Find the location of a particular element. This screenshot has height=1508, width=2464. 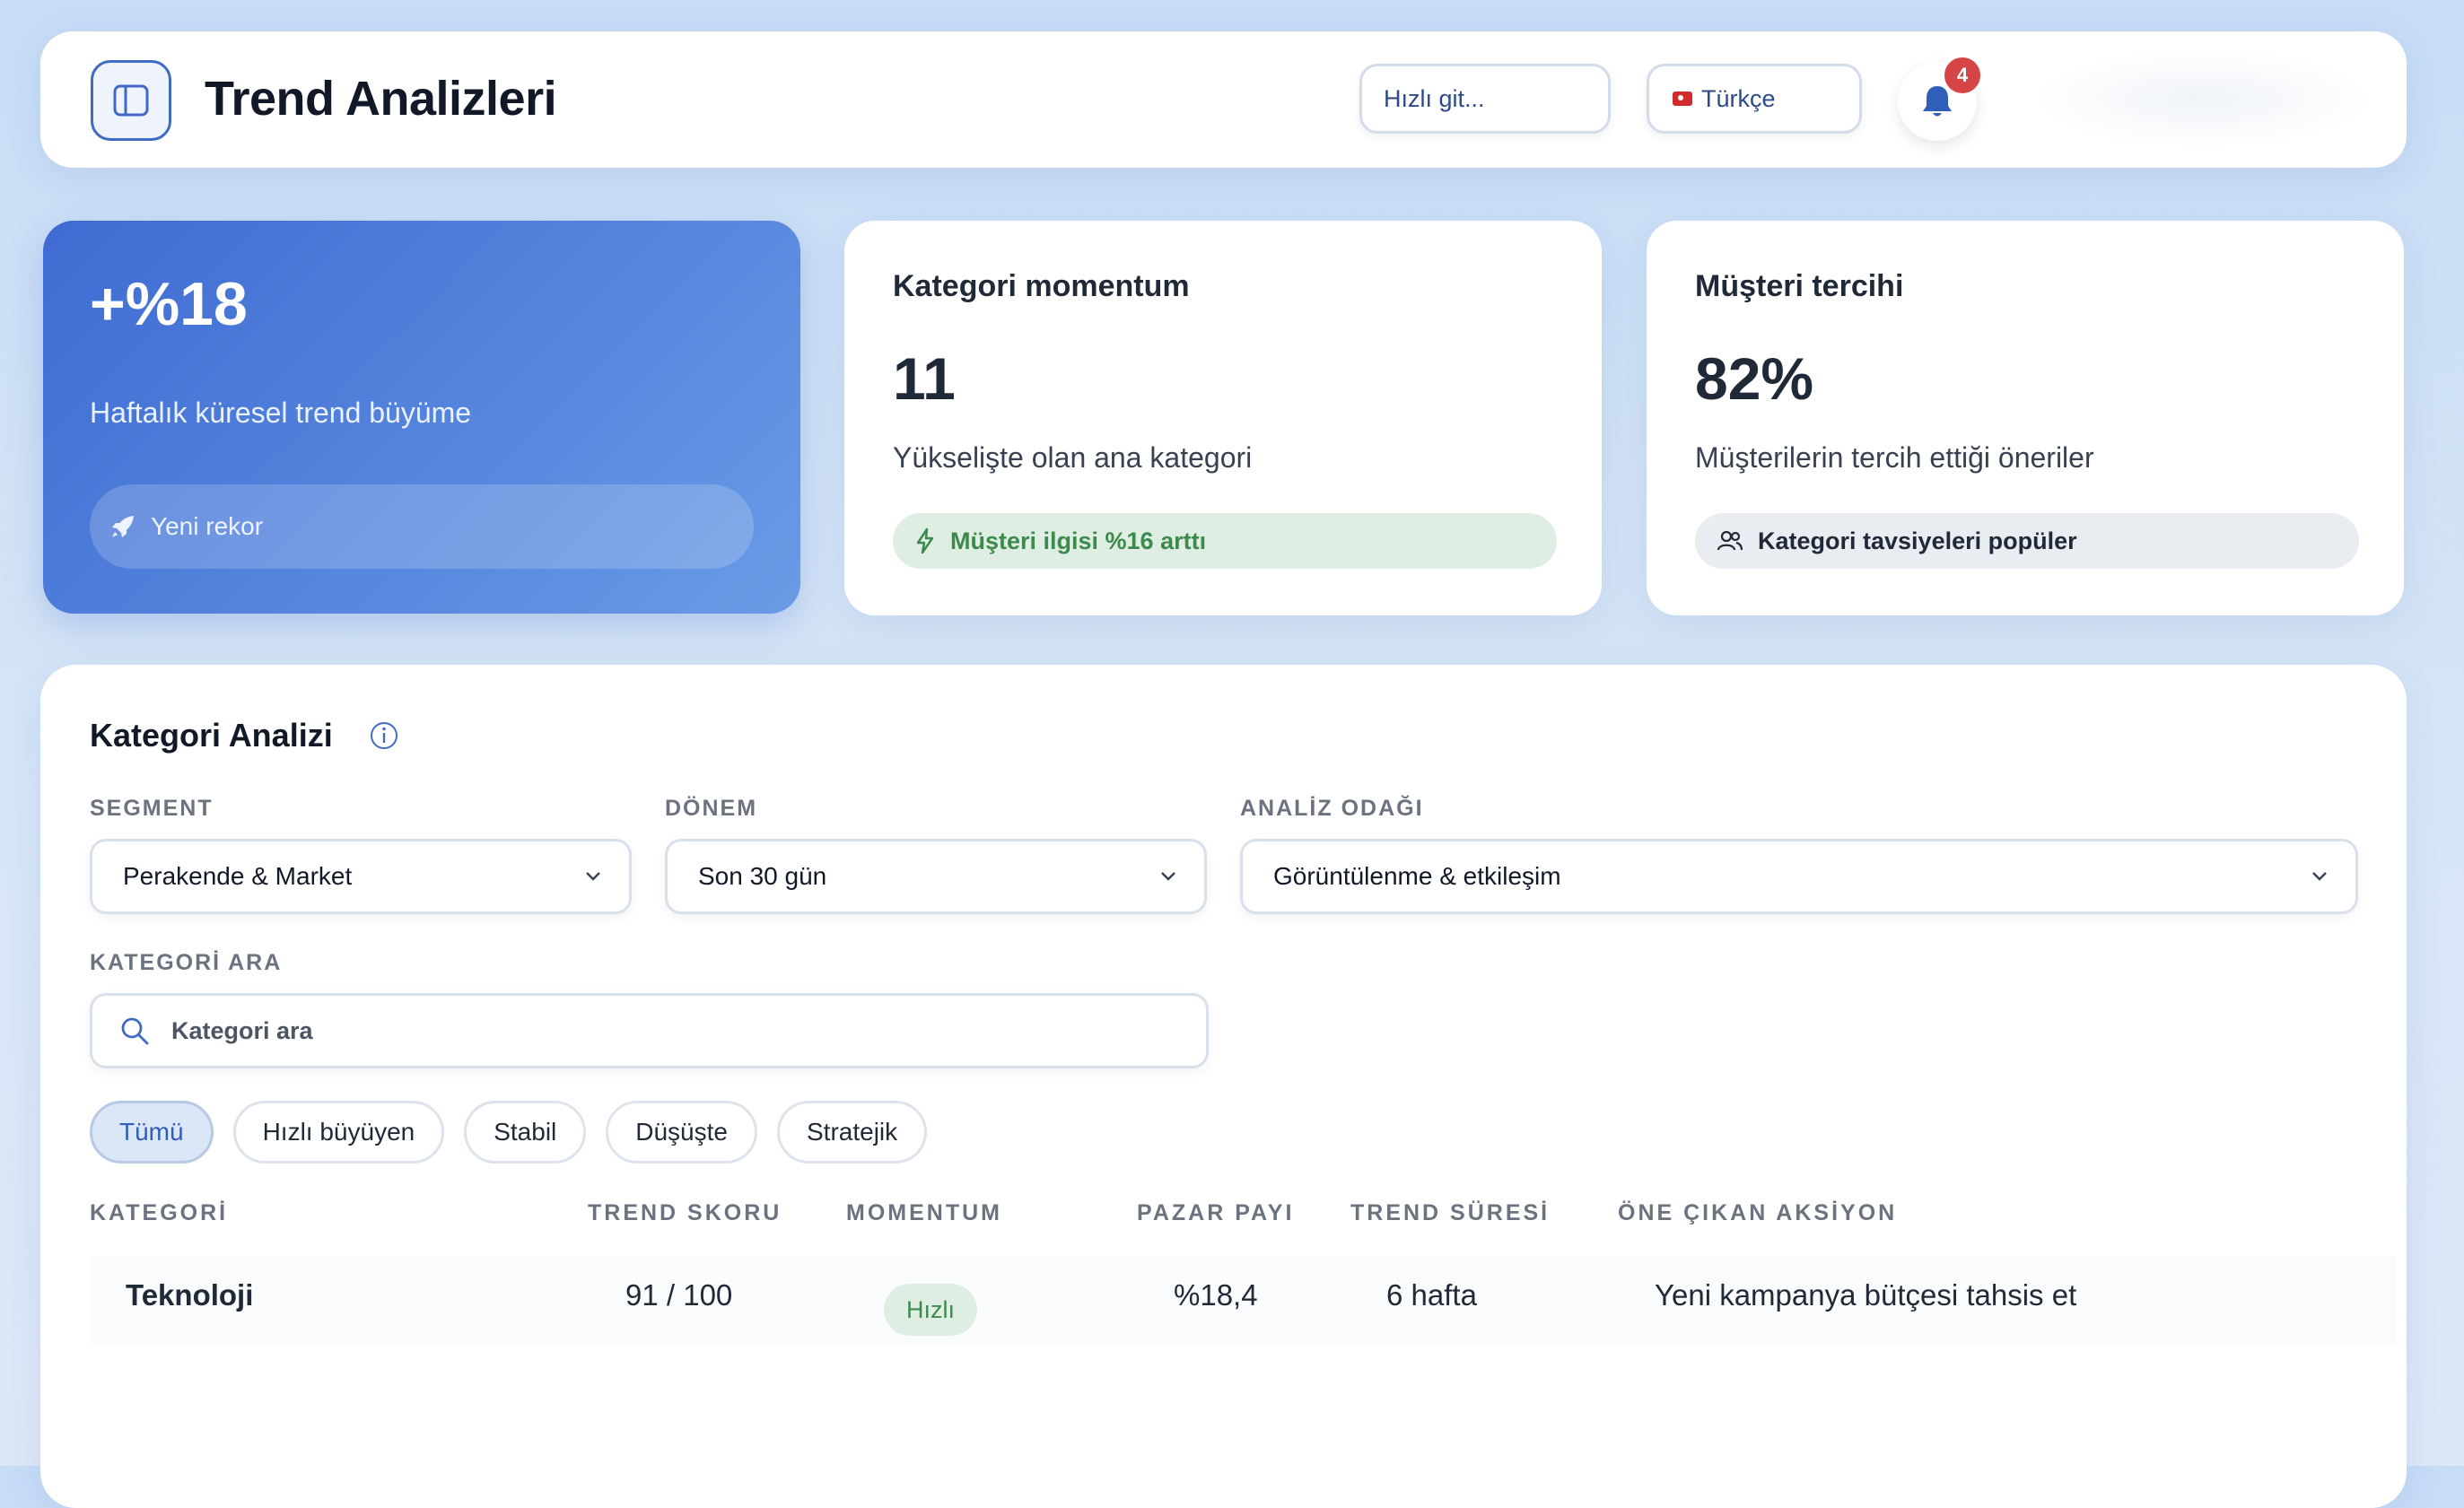

chip-all: Tümü is located at coordinates (152, 1132).